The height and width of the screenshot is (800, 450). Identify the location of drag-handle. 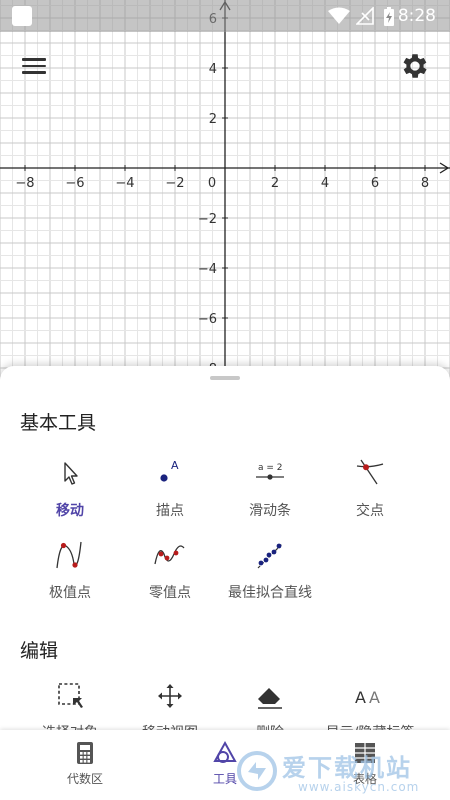
(225, 378).